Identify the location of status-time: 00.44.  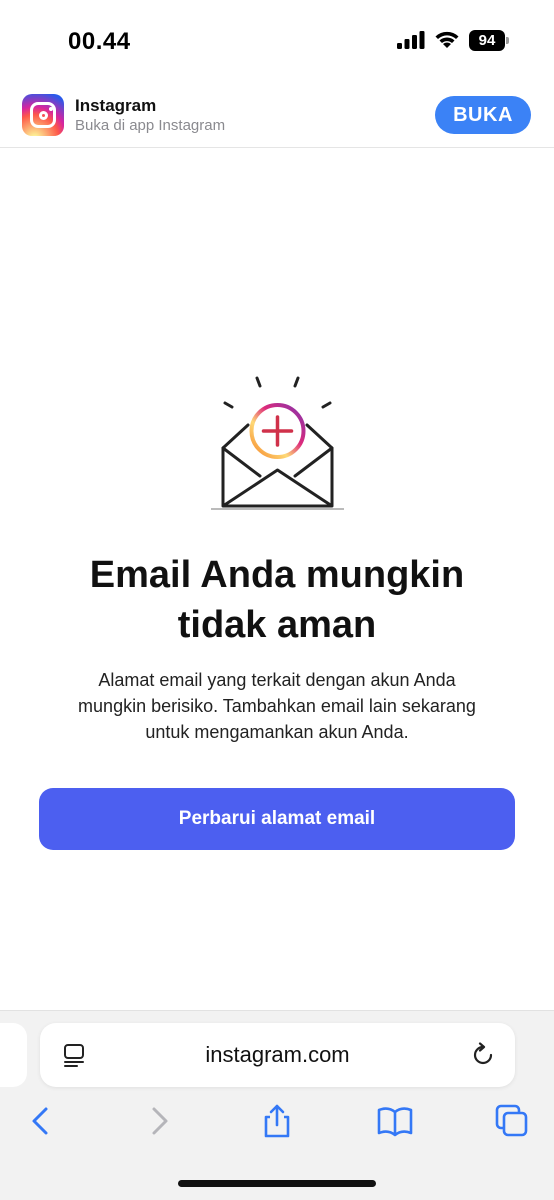
(99, 41).